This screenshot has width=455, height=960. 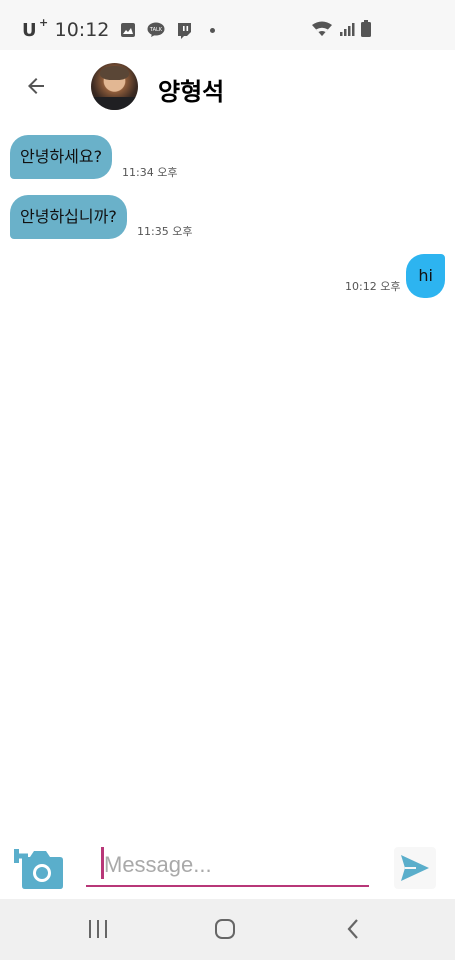 I want to click on status-bar: U + 10:12 TALK, so click(x=227, y=25).